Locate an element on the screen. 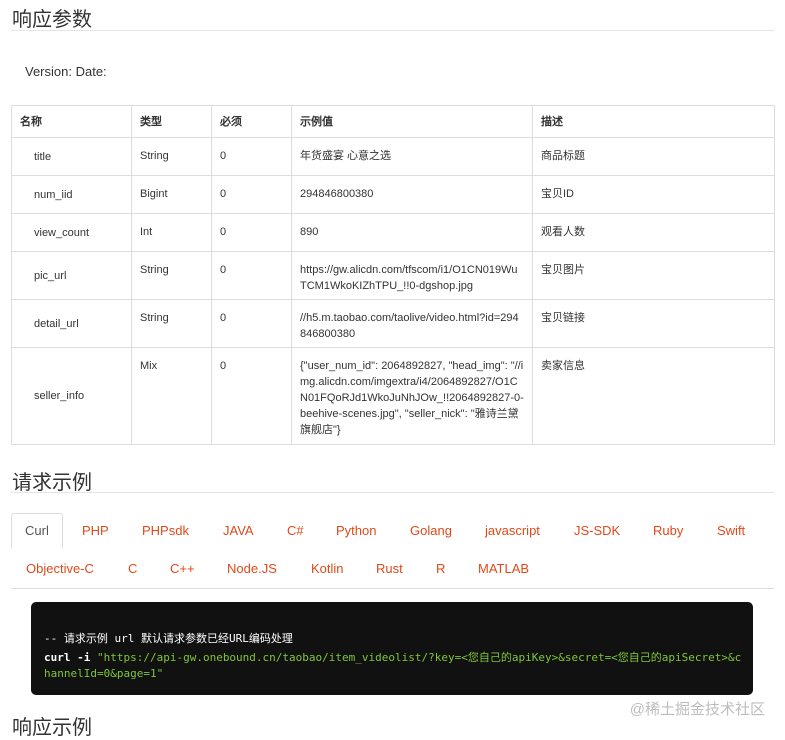  tab-swift: Swift is located at coordinates (731, 530).